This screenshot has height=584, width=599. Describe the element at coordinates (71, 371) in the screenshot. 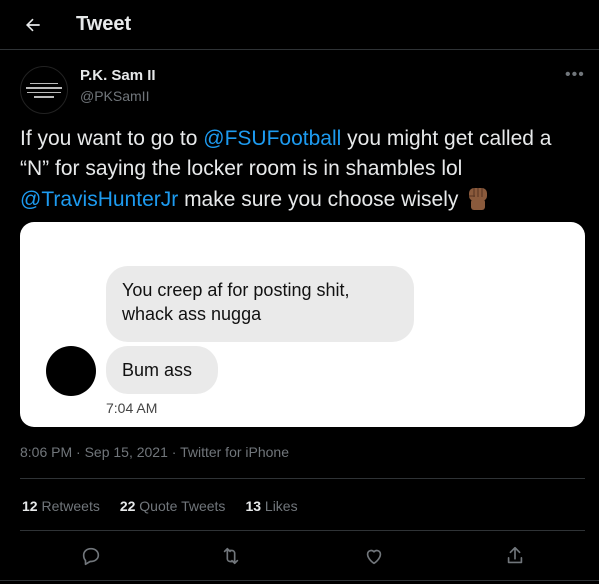

I see `message-avatar` at that location.